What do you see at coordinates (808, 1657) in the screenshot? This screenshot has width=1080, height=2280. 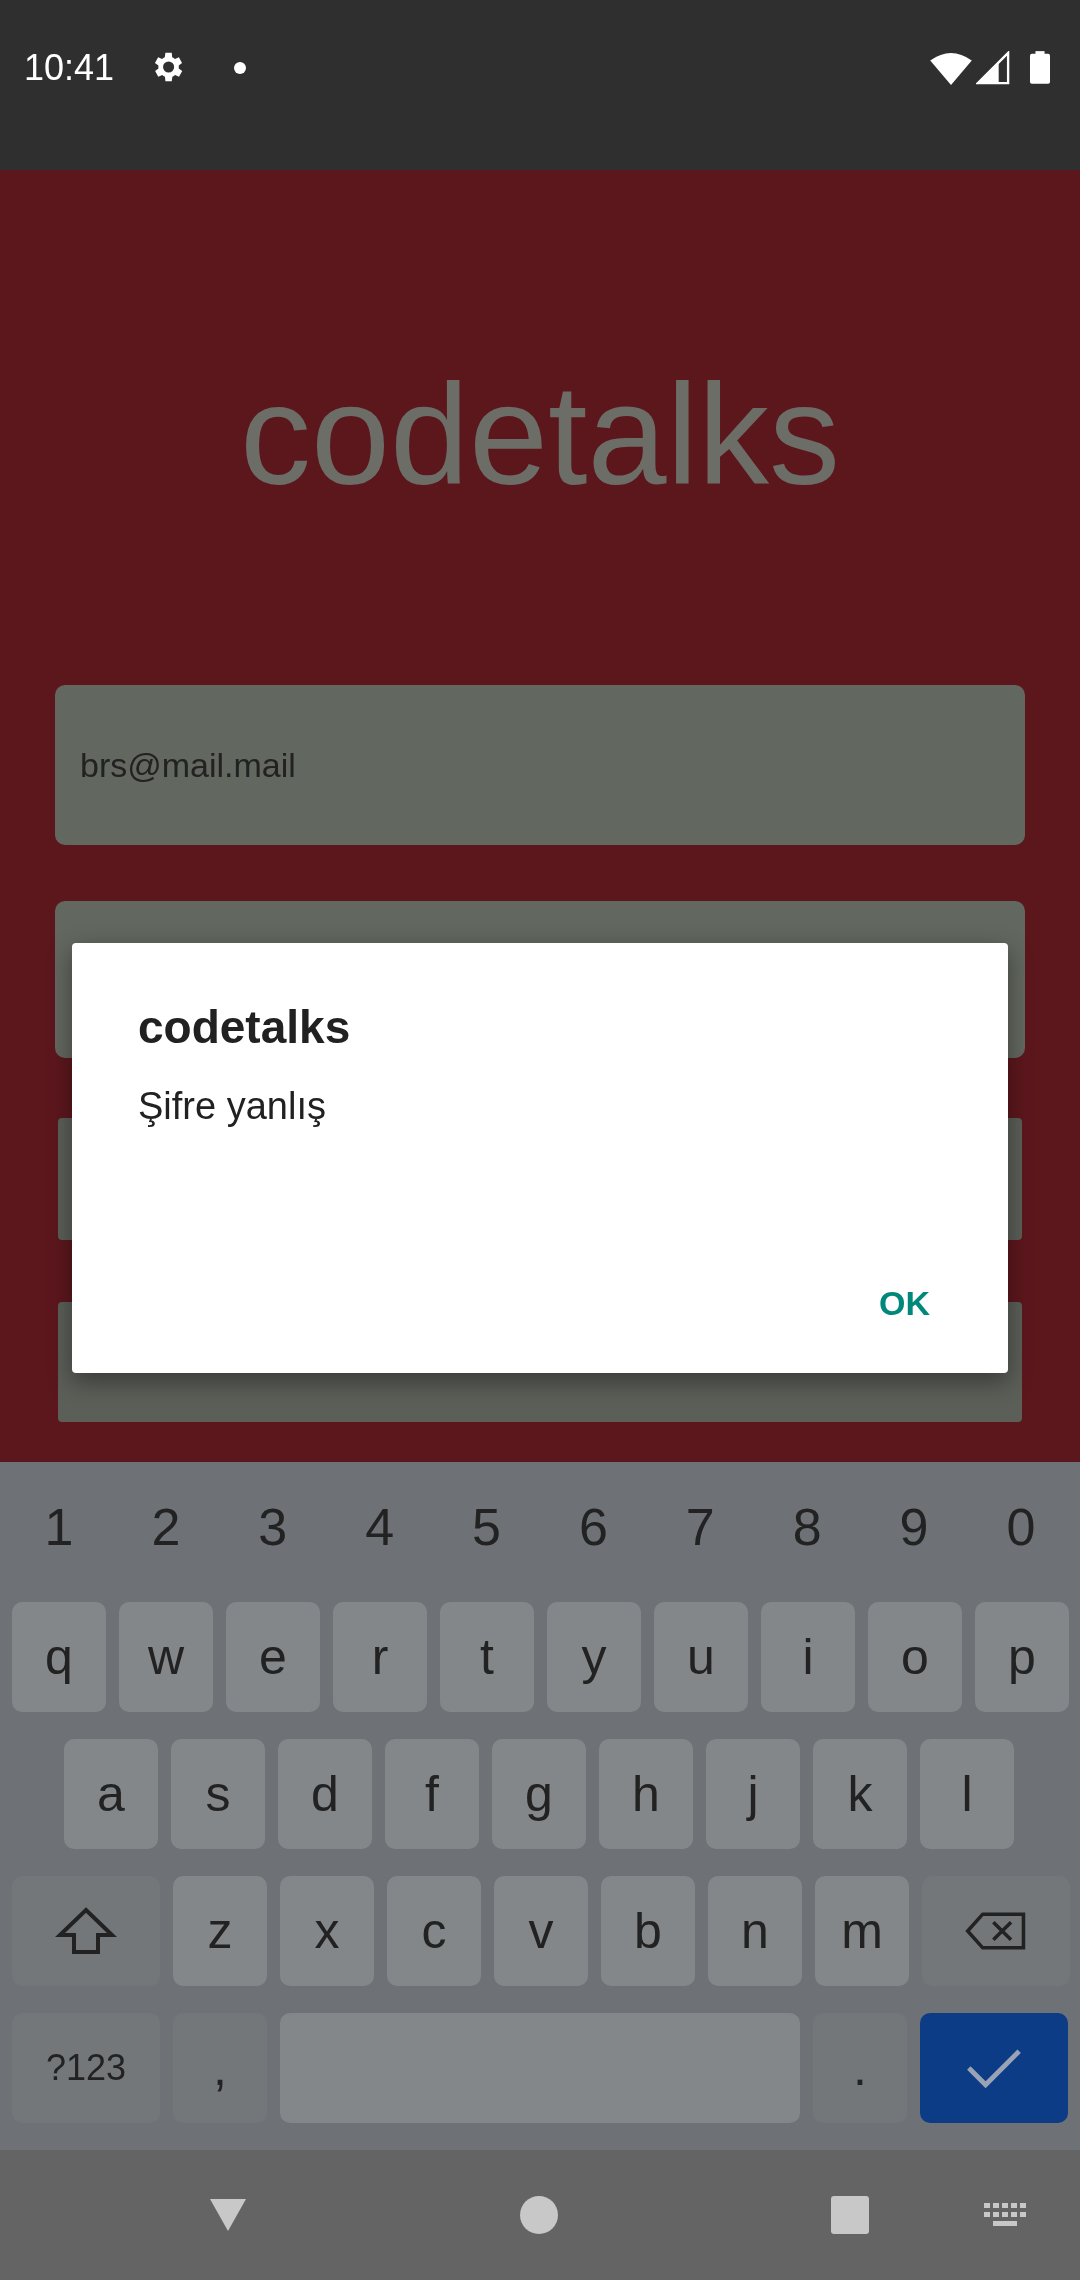 I see `letter-key: i` at bounding box center [808, 1657].